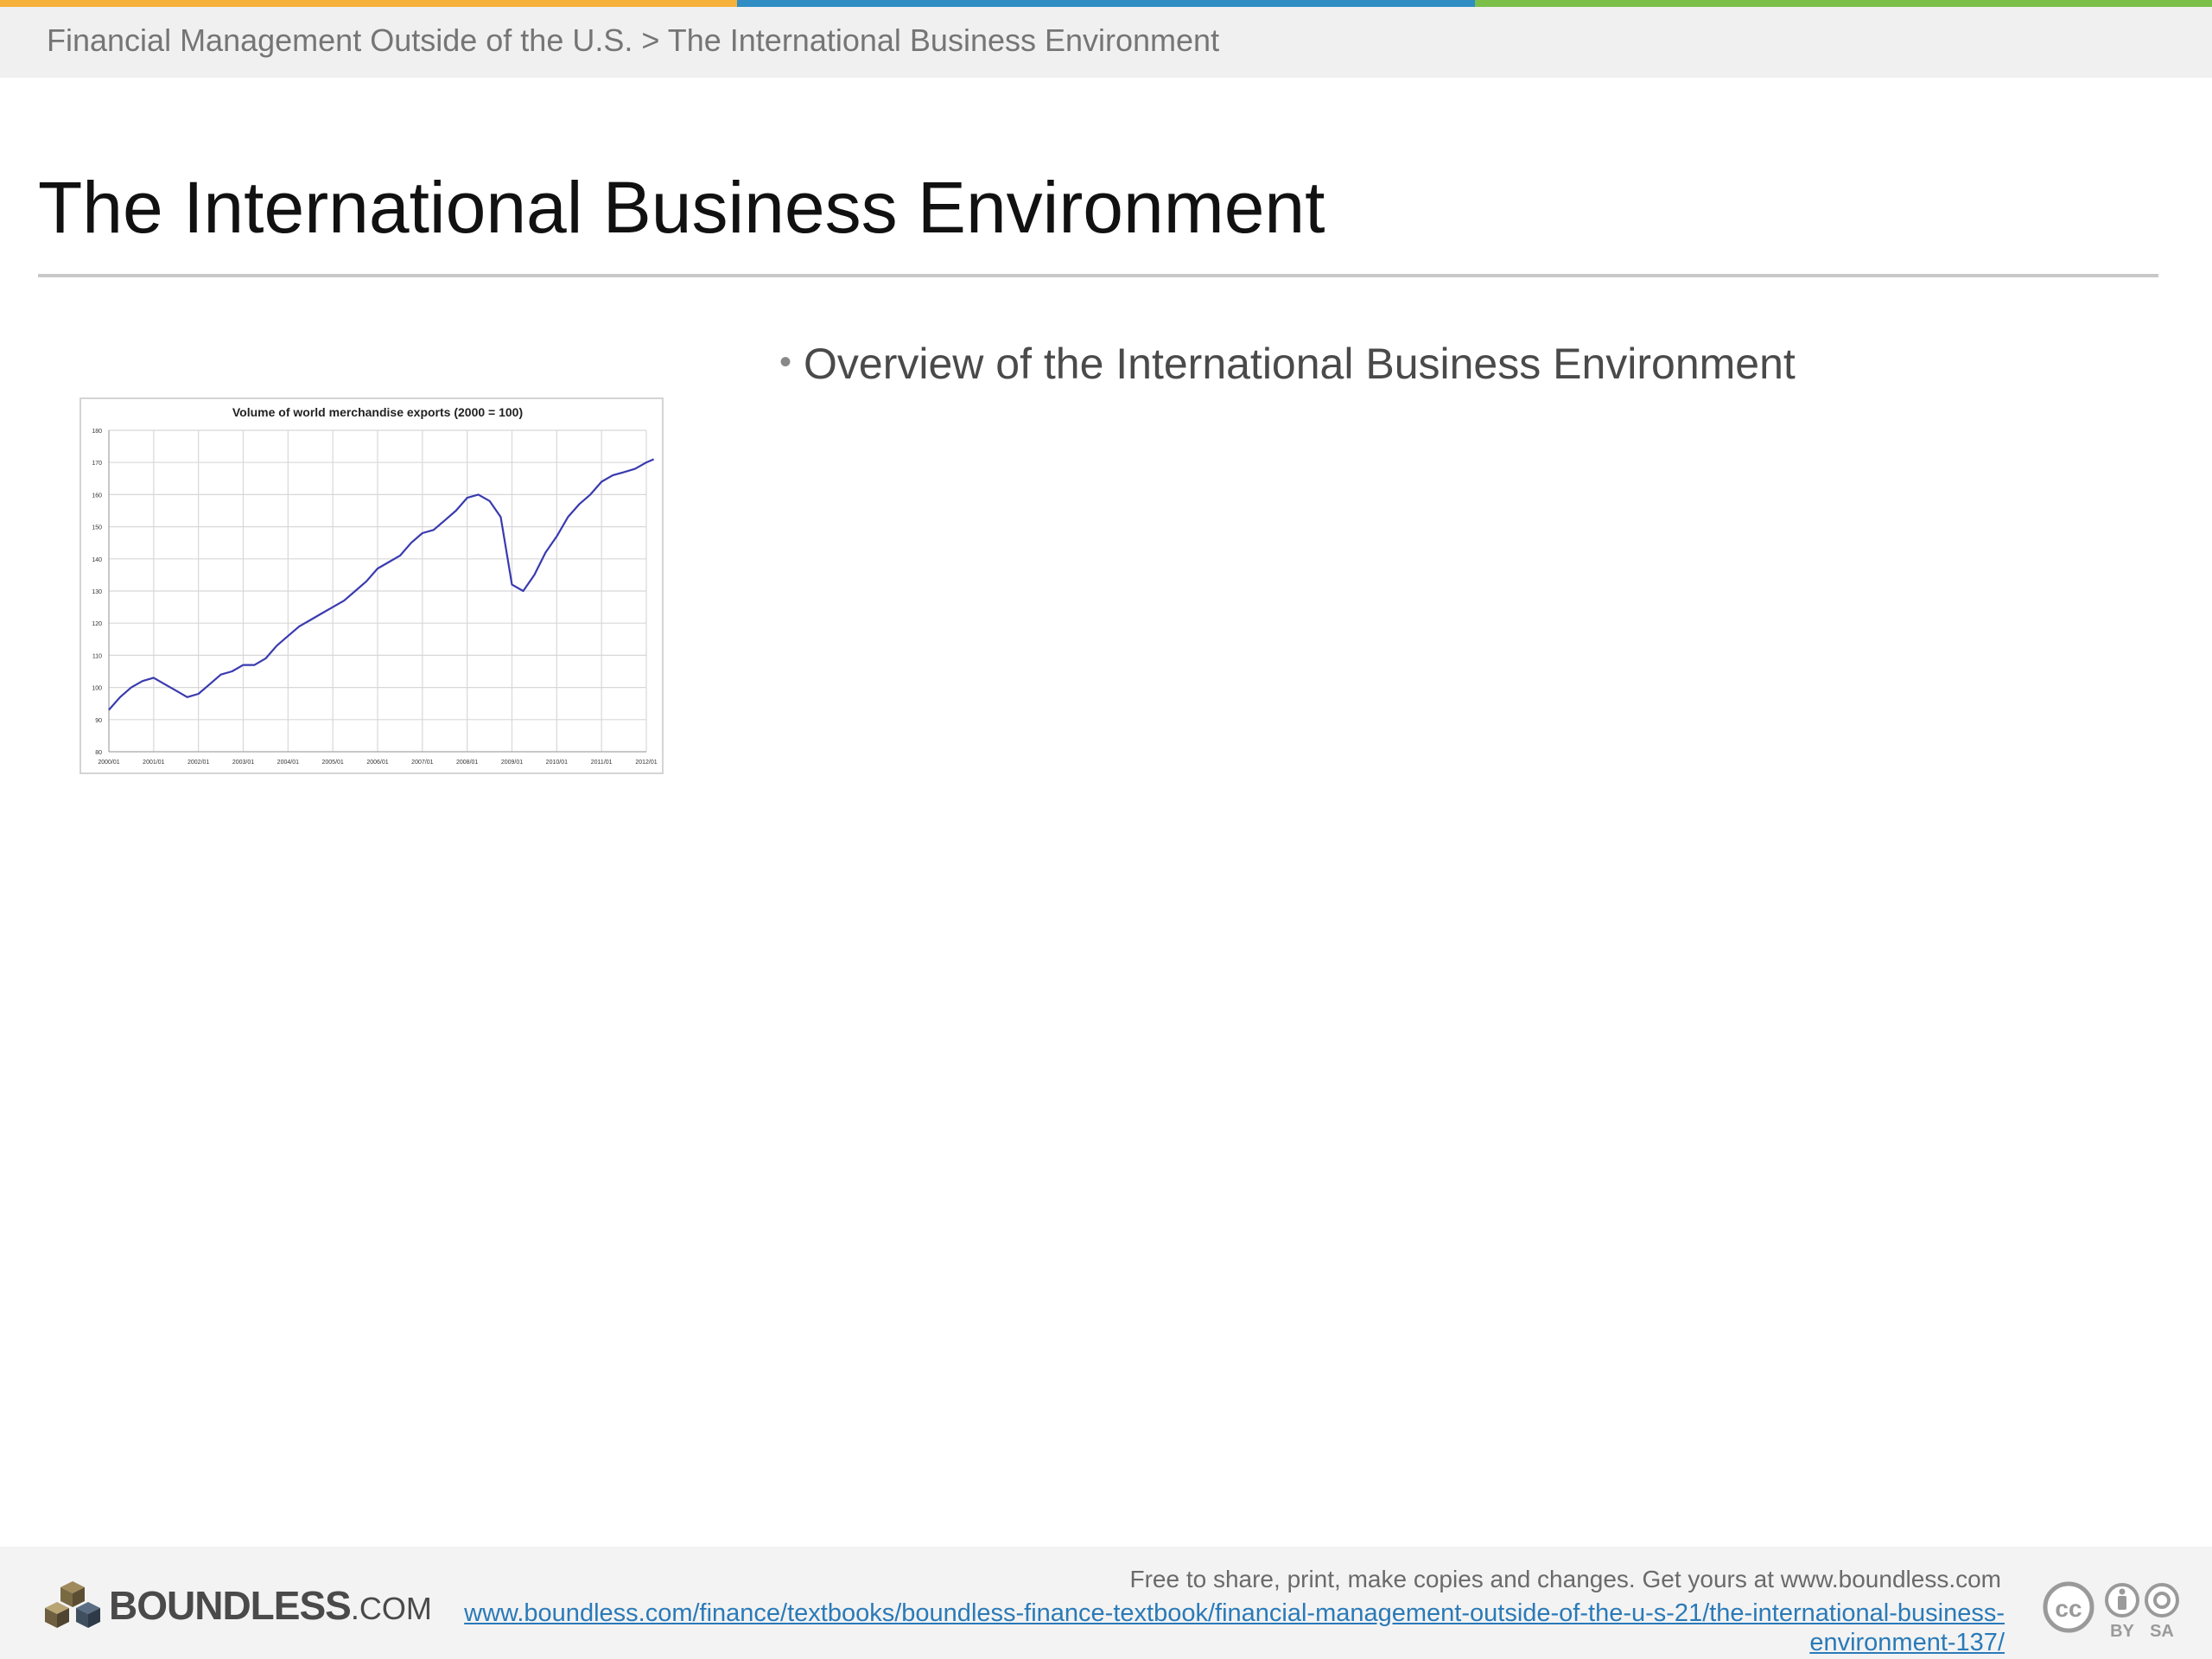  Describe the element at coordinates (97, 496) in the screenshot. I see `y-tick-label: 160` at that location.